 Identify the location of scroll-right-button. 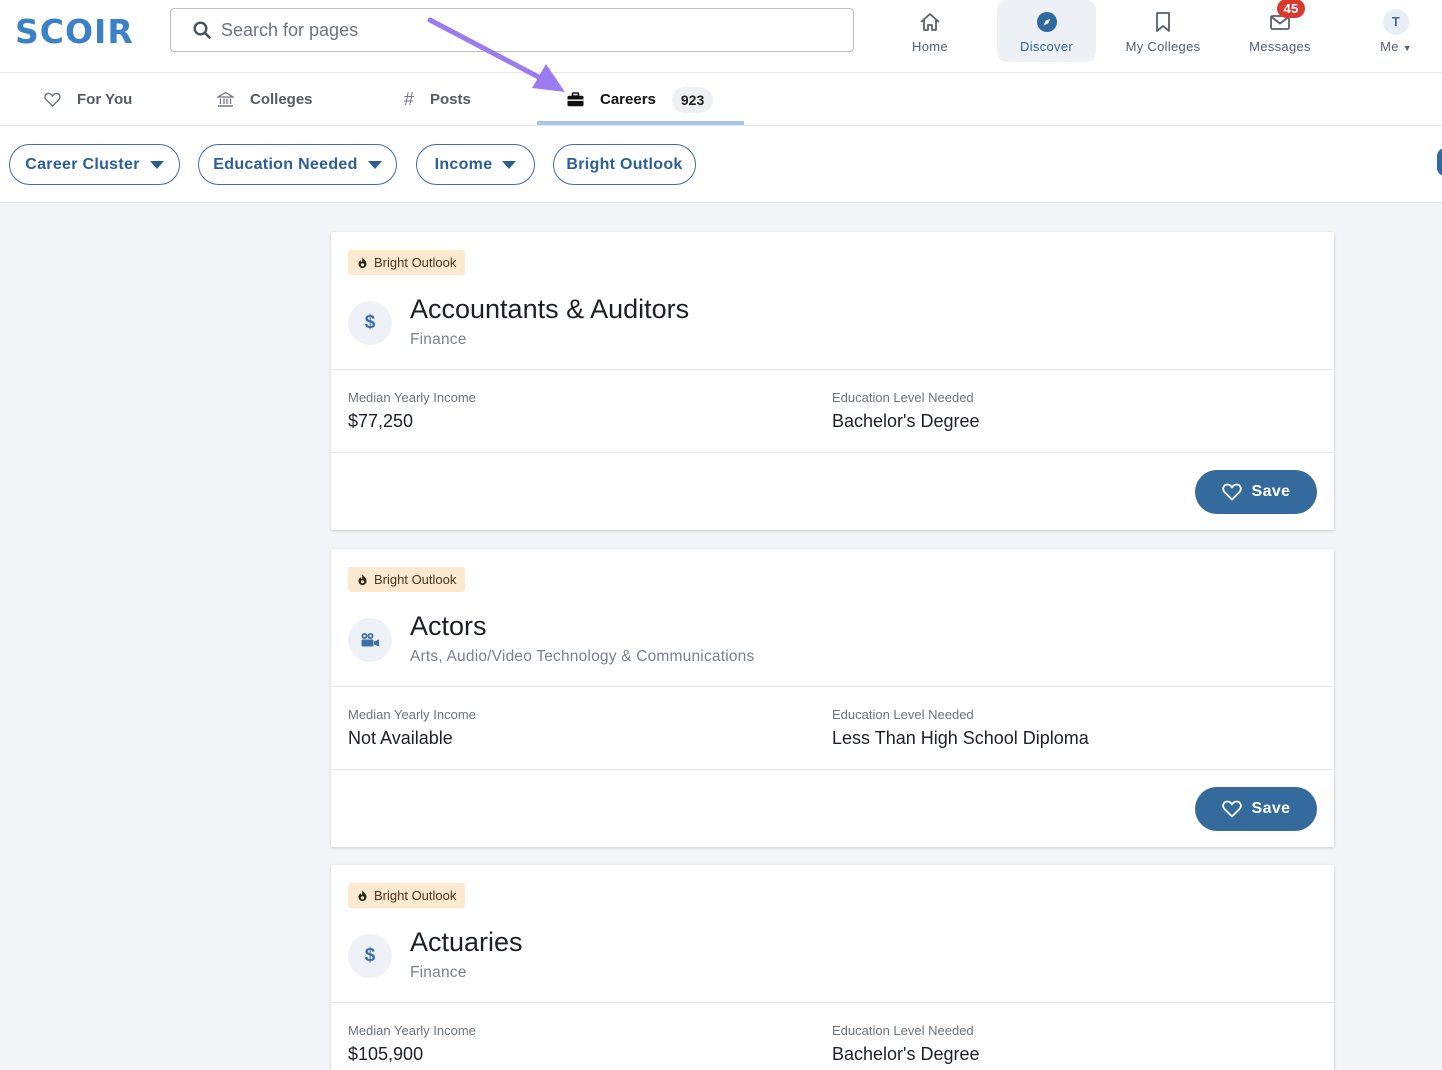
(1439, 162).